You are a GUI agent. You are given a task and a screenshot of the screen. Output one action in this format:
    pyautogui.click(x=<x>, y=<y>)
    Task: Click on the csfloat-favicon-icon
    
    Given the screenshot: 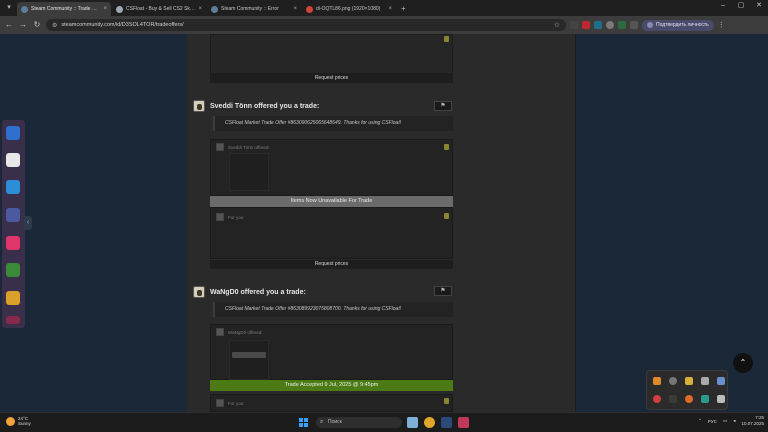 What is the action you would take?
    pyautogui.click(x=119, y=9)
    